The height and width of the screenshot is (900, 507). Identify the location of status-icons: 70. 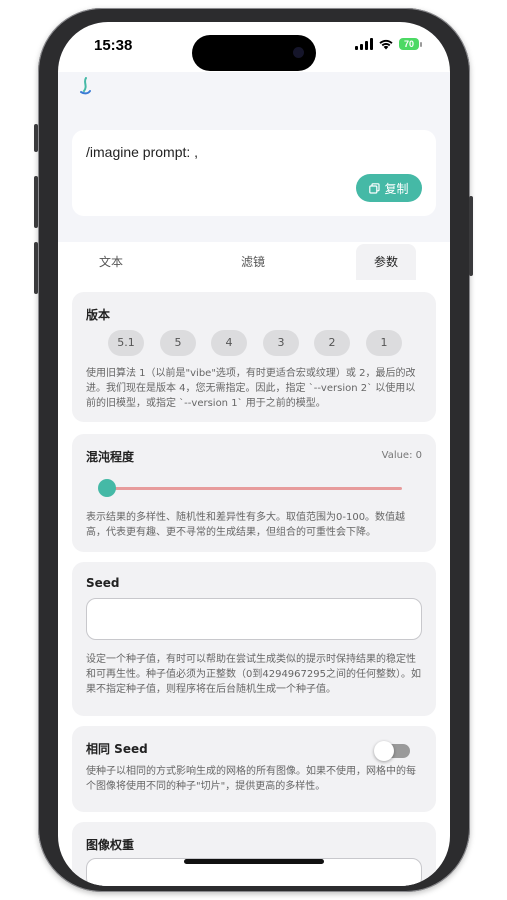
(388, 44).